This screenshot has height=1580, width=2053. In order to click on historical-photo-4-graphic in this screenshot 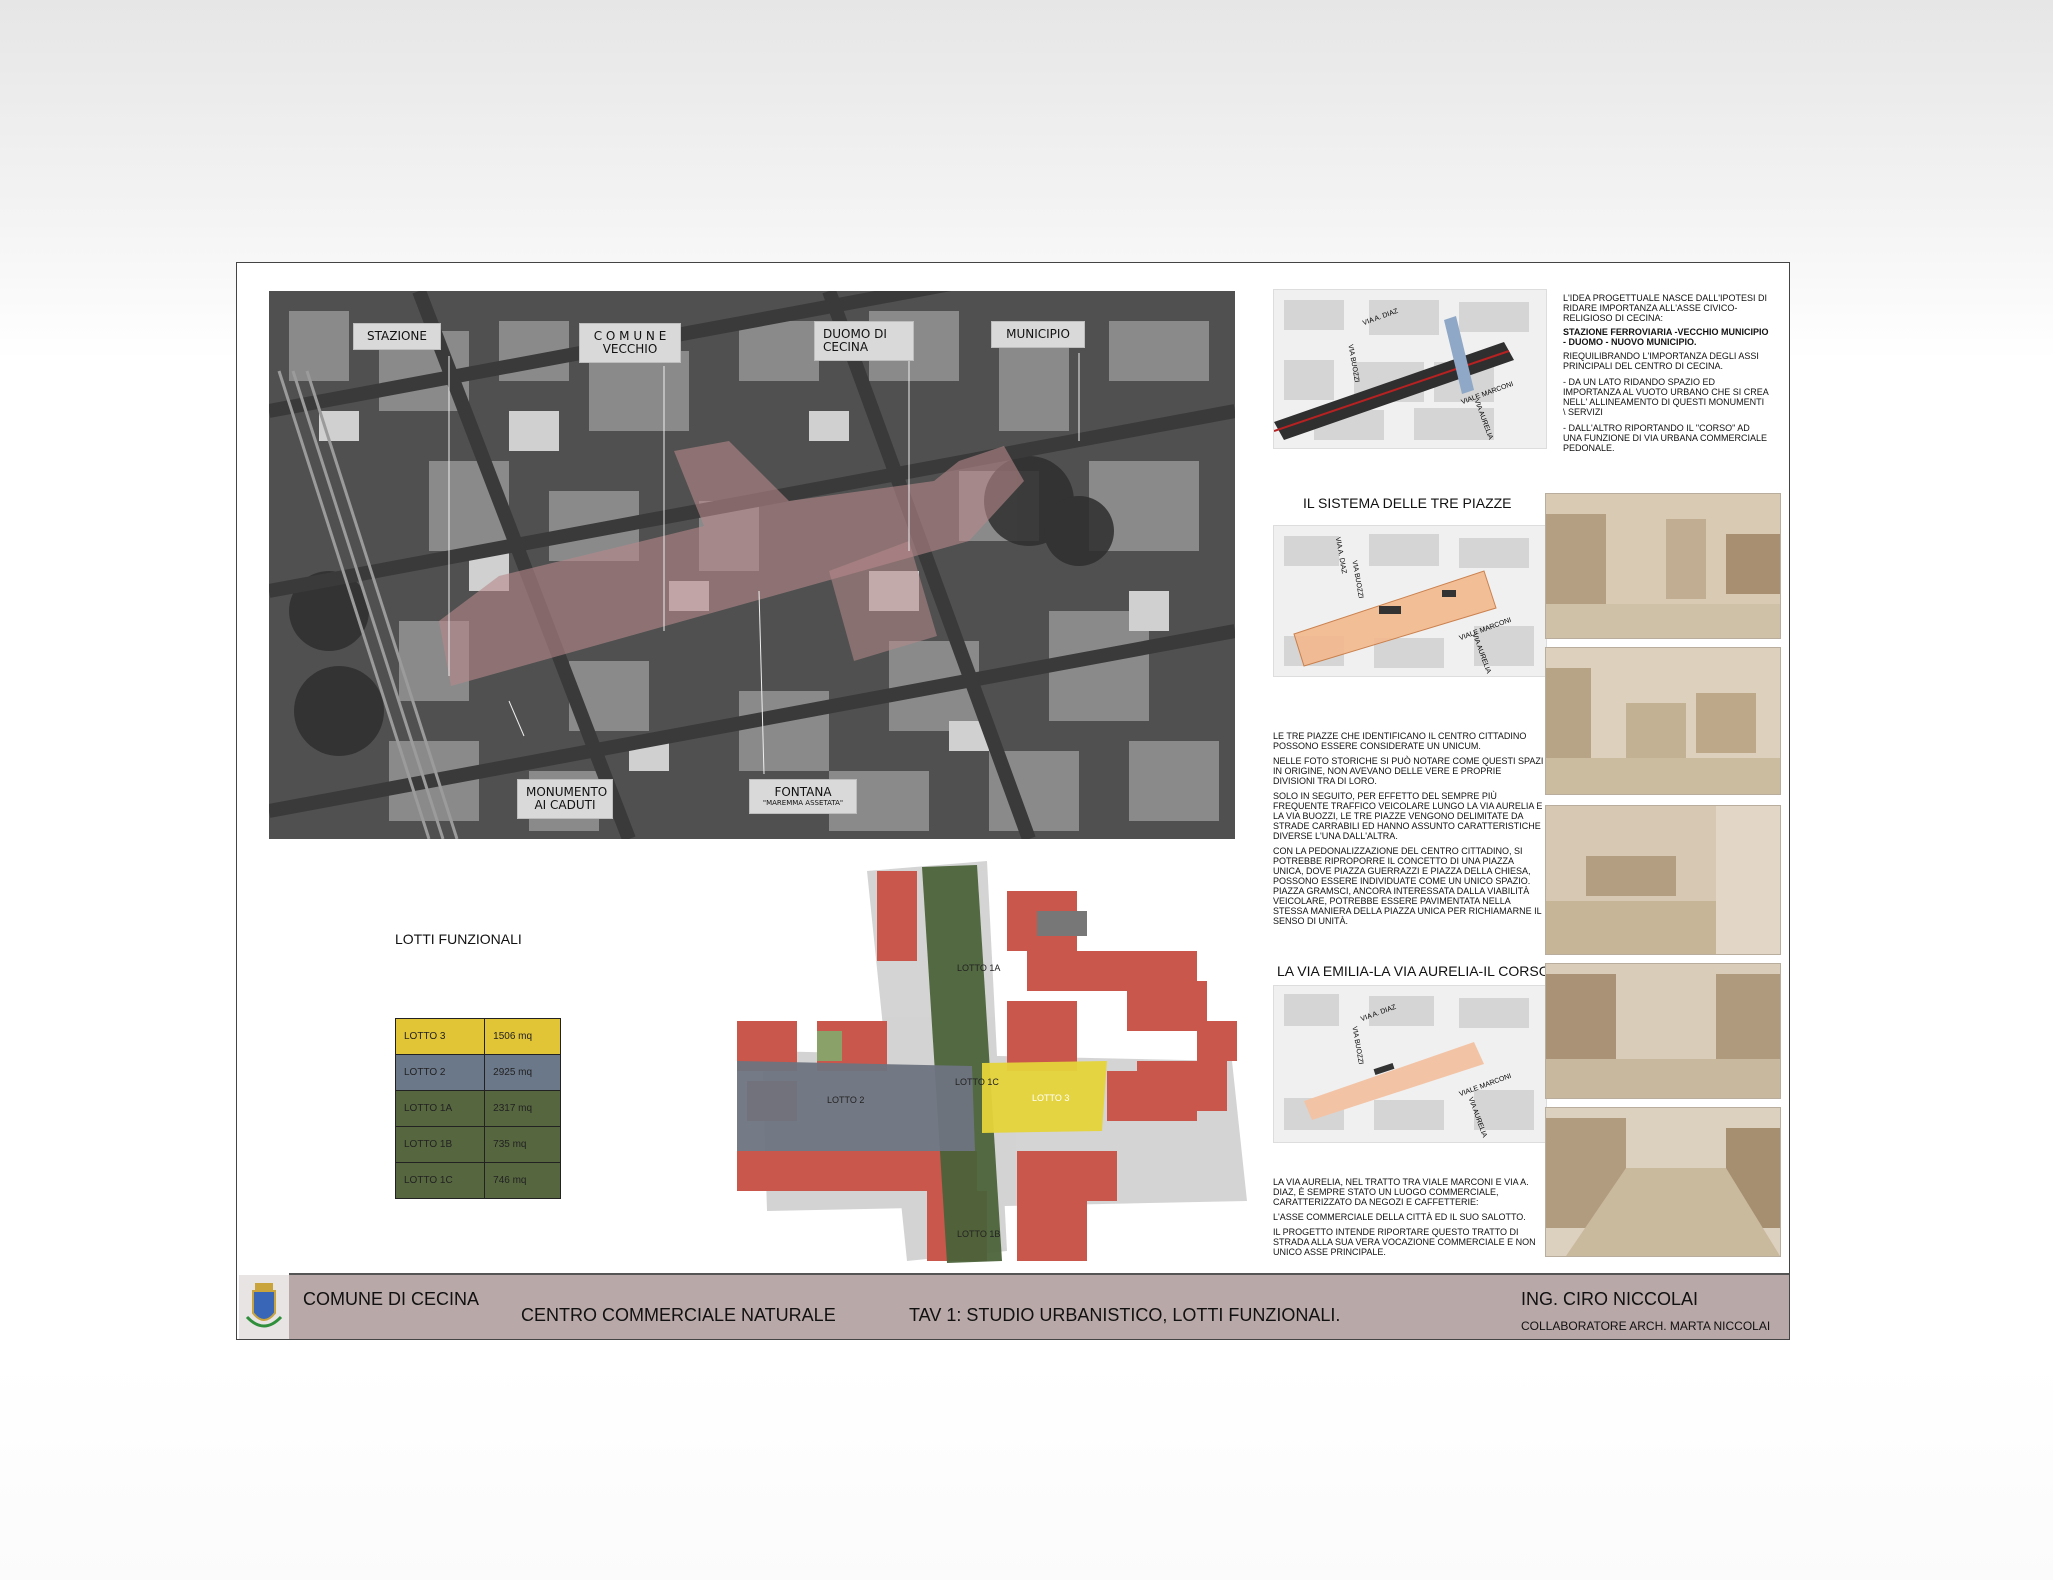, I will do `click(1663, 1031)`.